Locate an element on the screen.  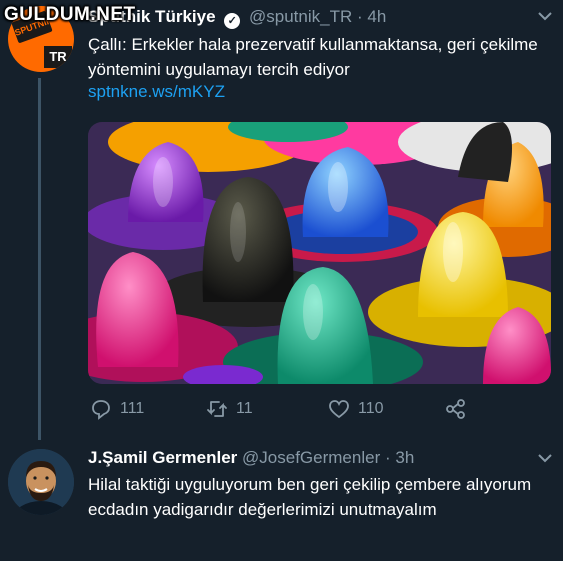
reply-button: 111 is located at coordinates (117, 409).